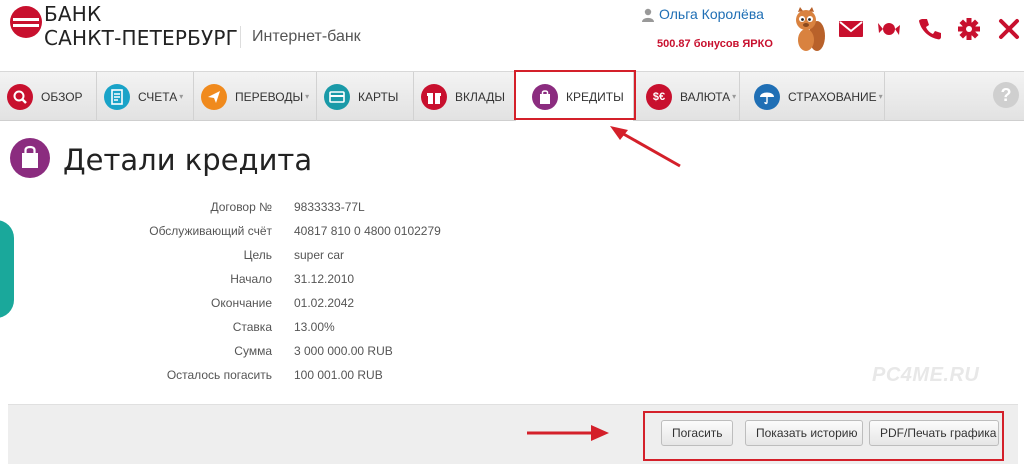 The width and height of the screenshot is (1024, 470). Describe the element at coordinates (324, 303) in the screenshot. I see `detail-value: 01.02.2042` at that location.